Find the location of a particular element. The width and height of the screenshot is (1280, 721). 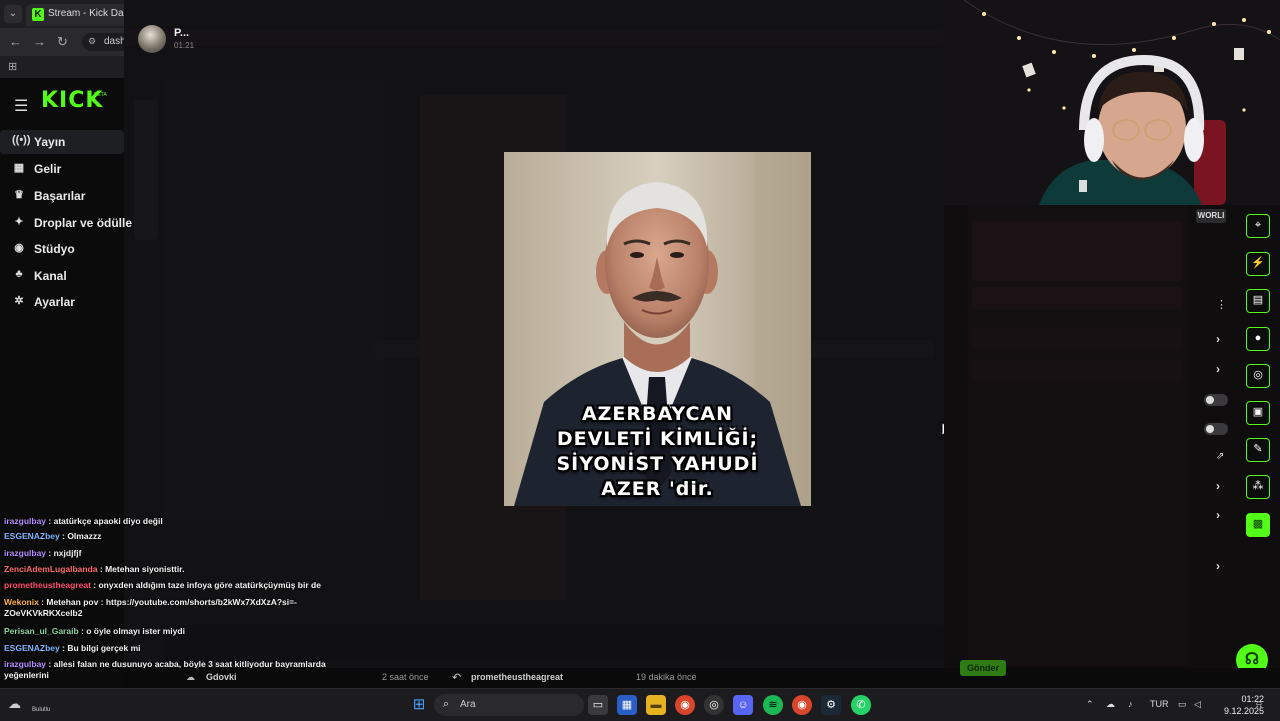

green-app-icon: ▩ is located at coordinates (1258, 525).